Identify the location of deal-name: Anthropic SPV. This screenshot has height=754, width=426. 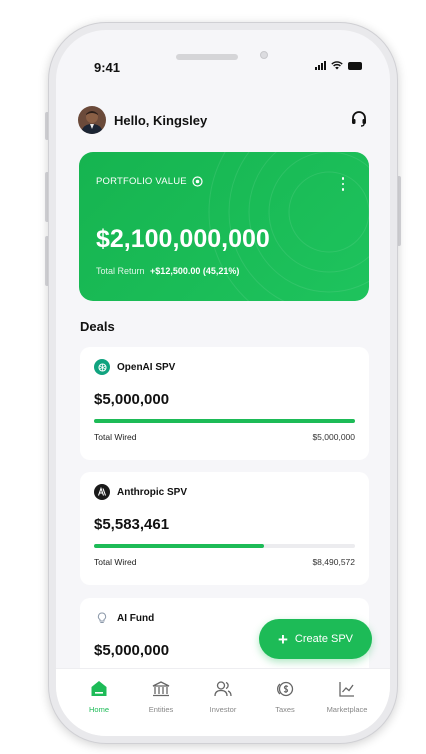
(140, 492).